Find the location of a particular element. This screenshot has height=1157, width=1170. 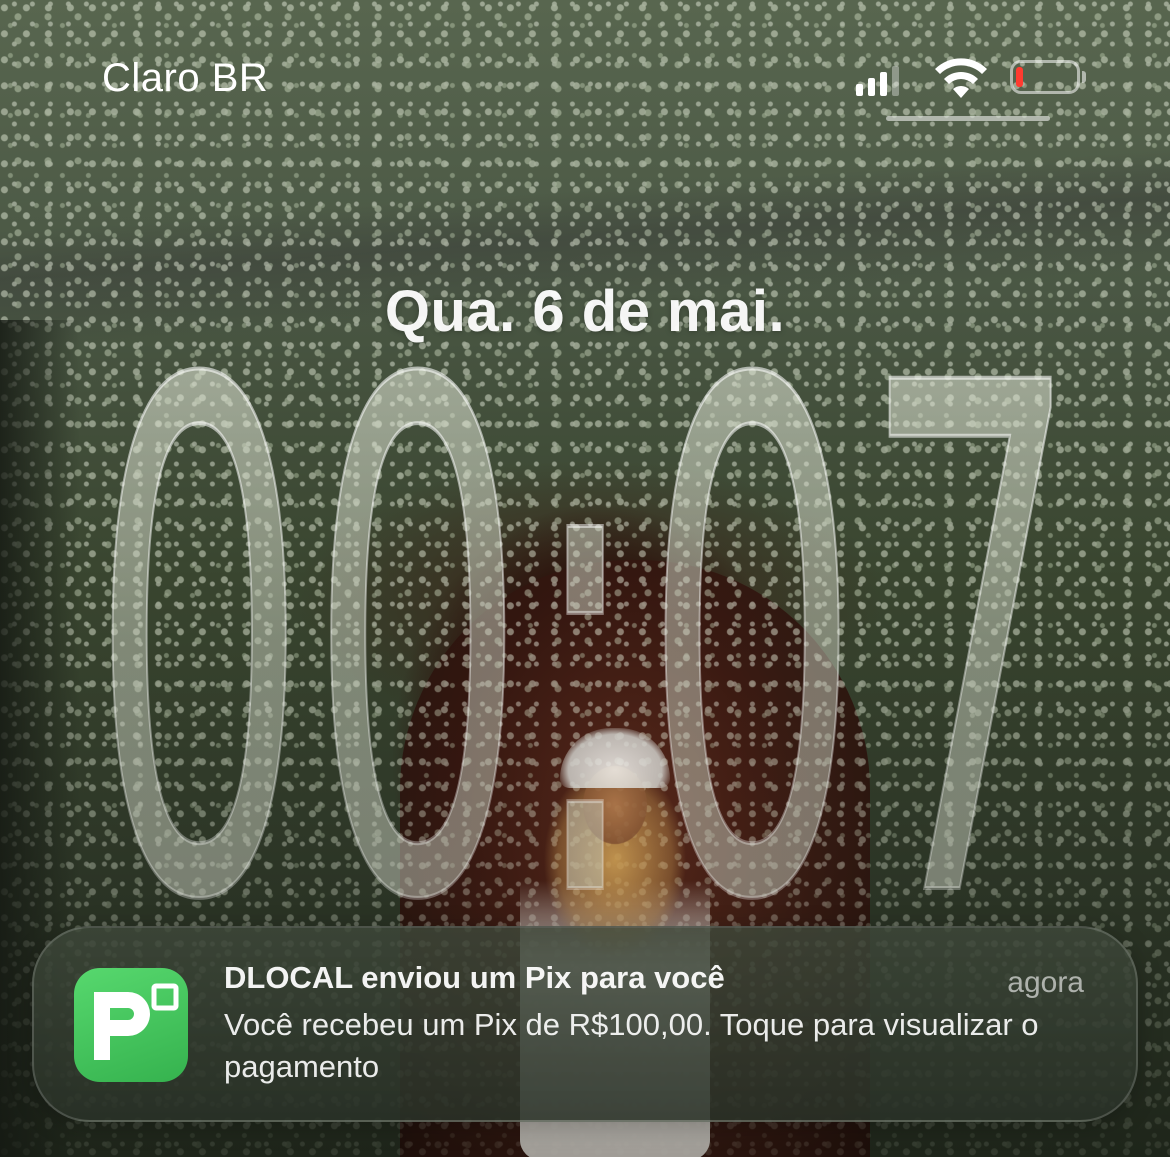

notification-time: agora is located at coordinates (1045, 982).